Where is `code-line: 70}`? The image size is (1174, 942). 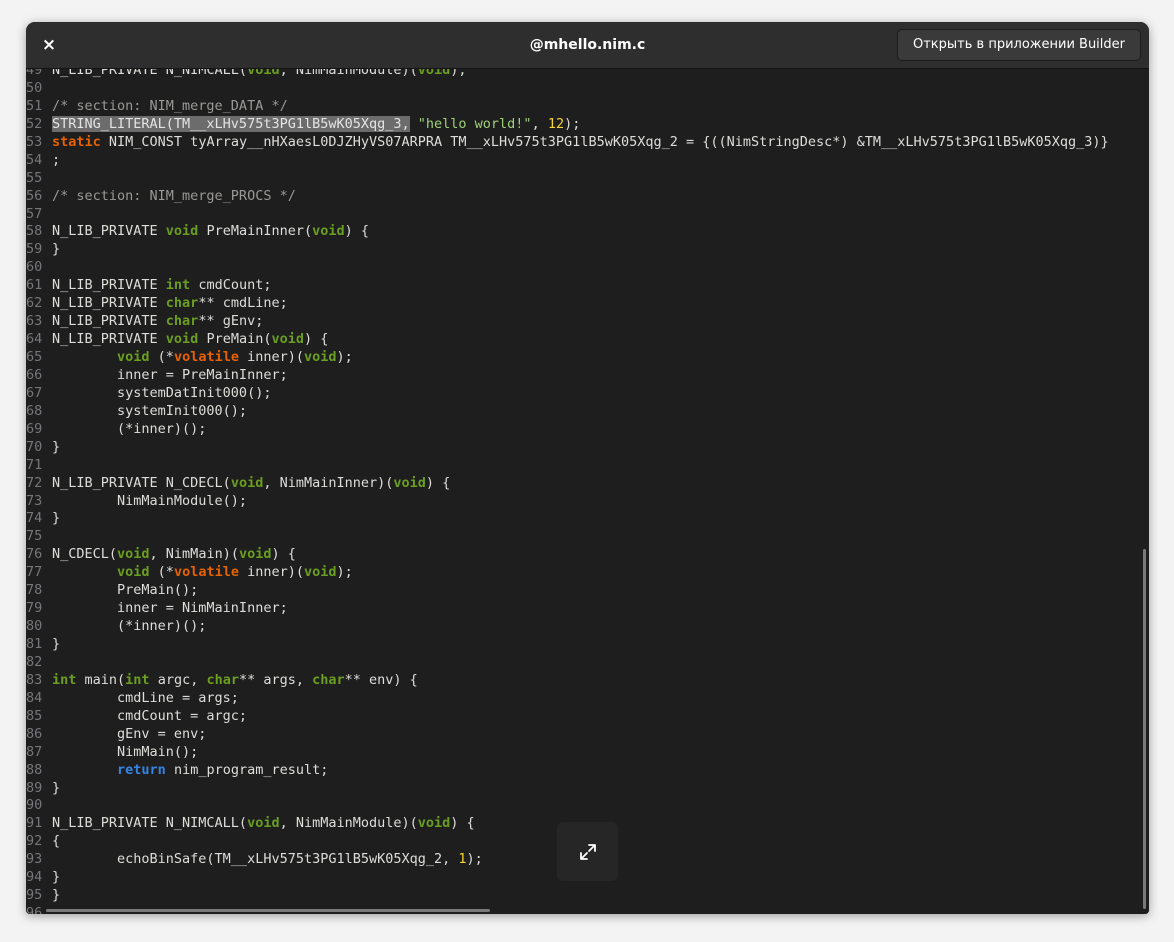
code-line: 70} is located at coordinates (567, 448).